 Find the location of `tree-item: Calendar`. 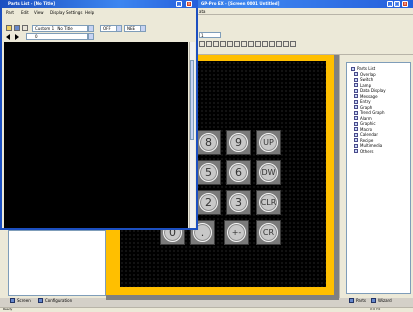

tree-item: Calendar is located at coordinates (366, 134).